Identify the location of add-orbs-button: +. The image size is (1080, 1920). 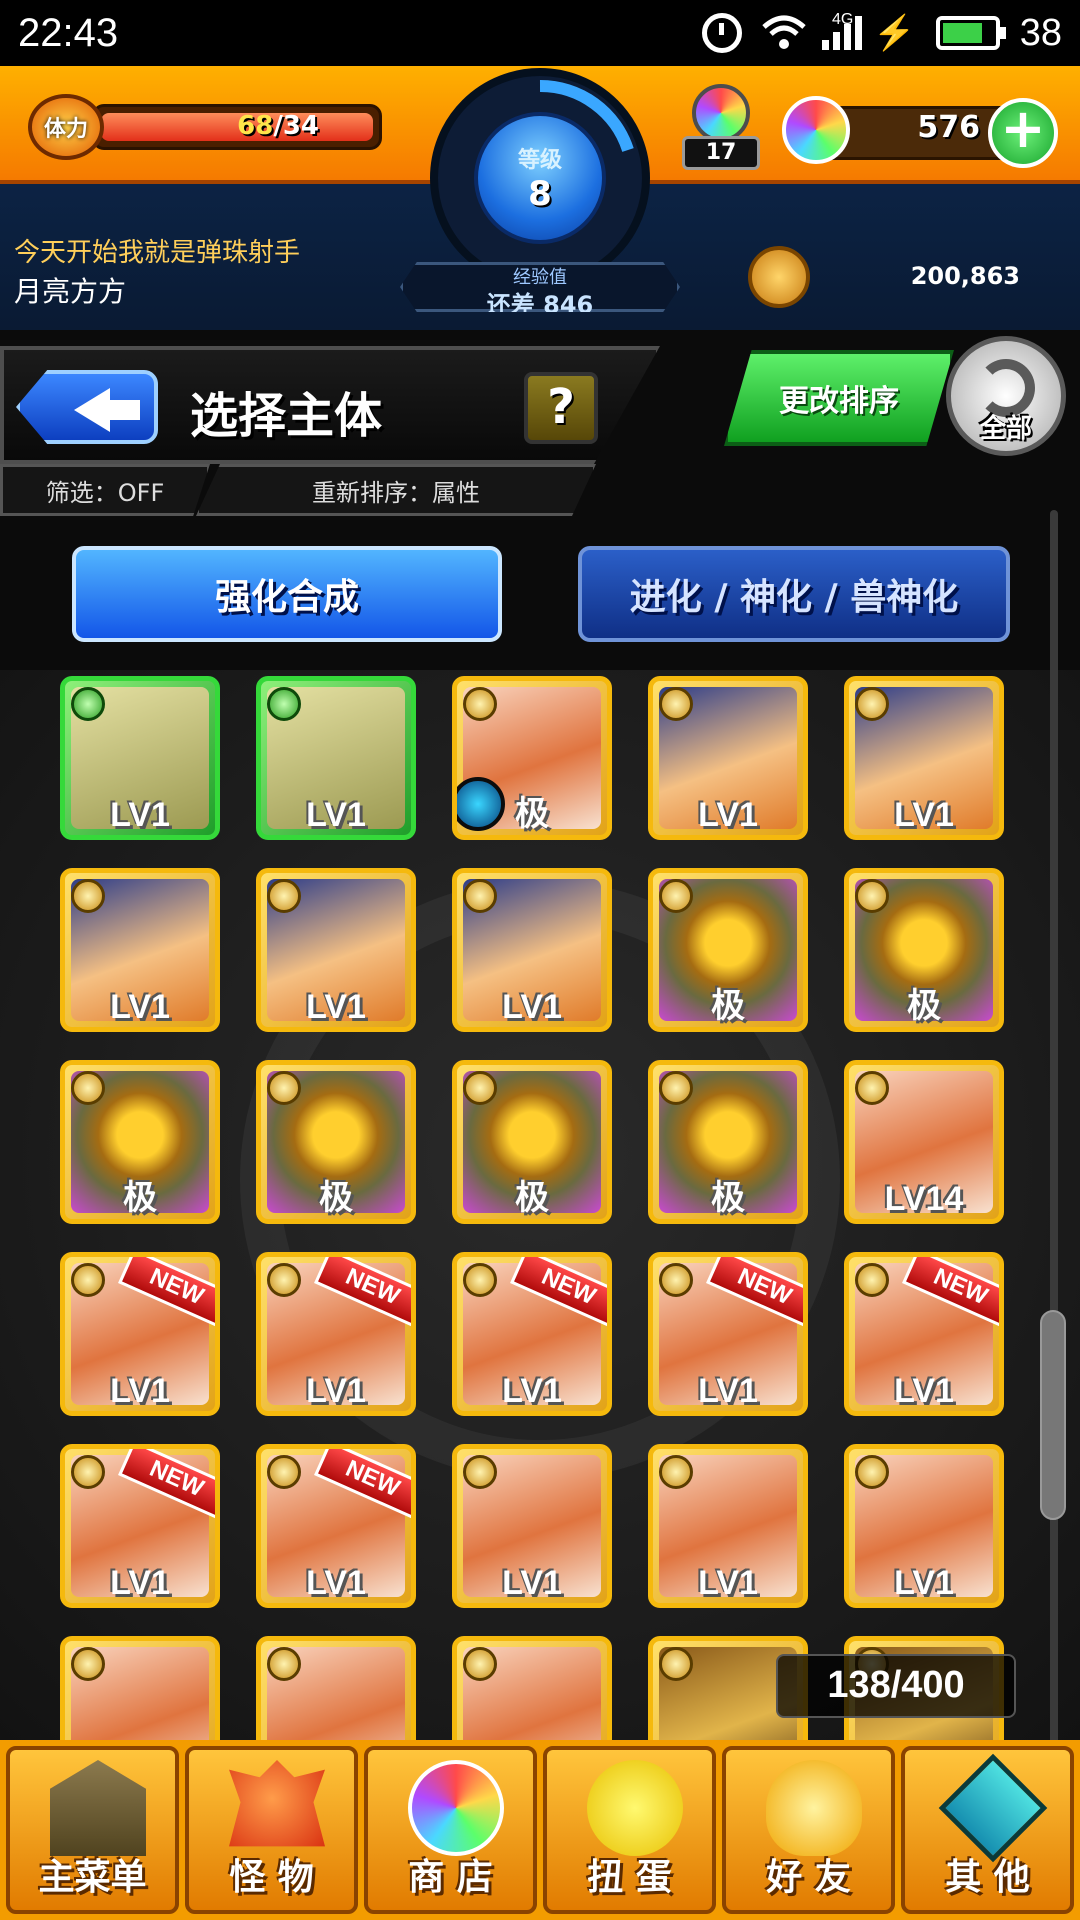
(1023, 133).